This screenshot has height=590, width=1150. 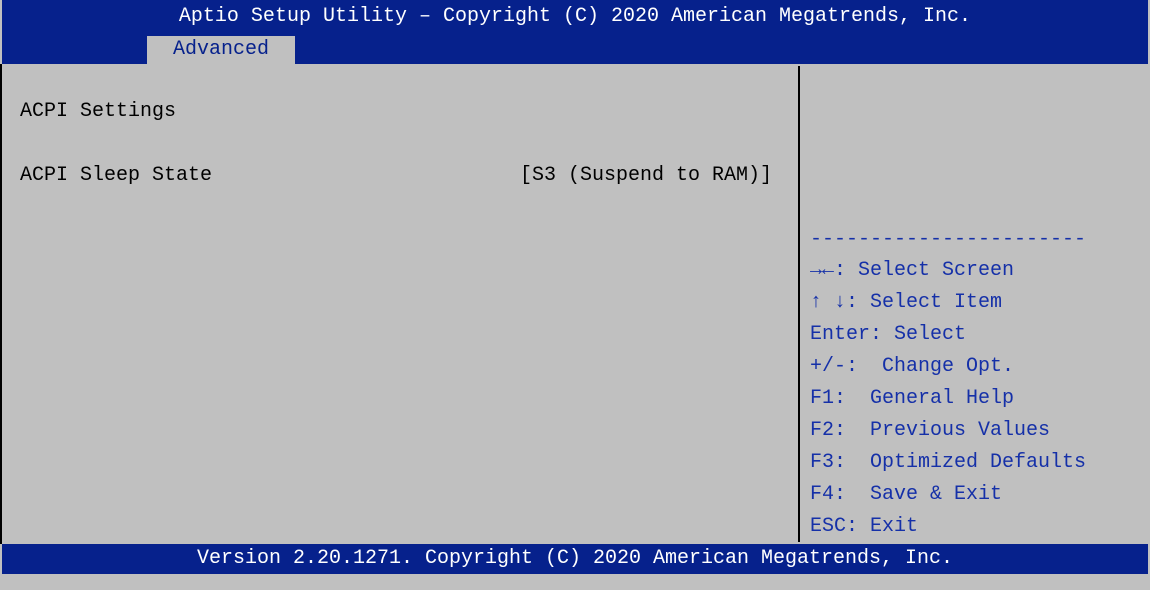 I want to click on help-key-change-opt: +/-: Change Opt., so click(x=912, y=366).